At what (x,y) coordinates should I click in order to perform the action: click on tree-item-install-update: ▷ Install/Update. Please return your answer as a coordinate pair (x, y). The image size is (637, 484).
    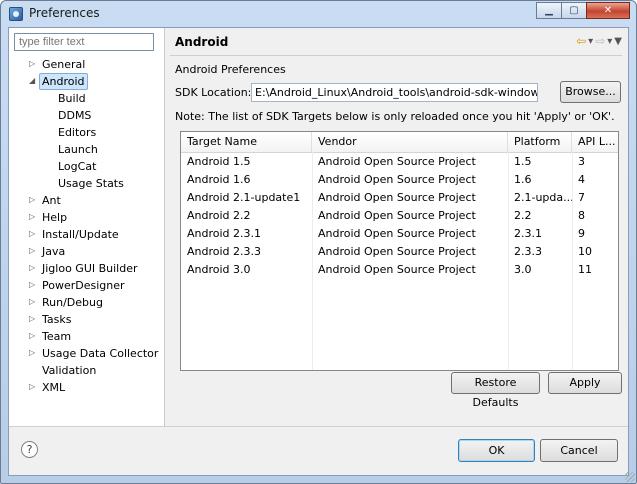
    Looking at the image, I should click on (86, 234).